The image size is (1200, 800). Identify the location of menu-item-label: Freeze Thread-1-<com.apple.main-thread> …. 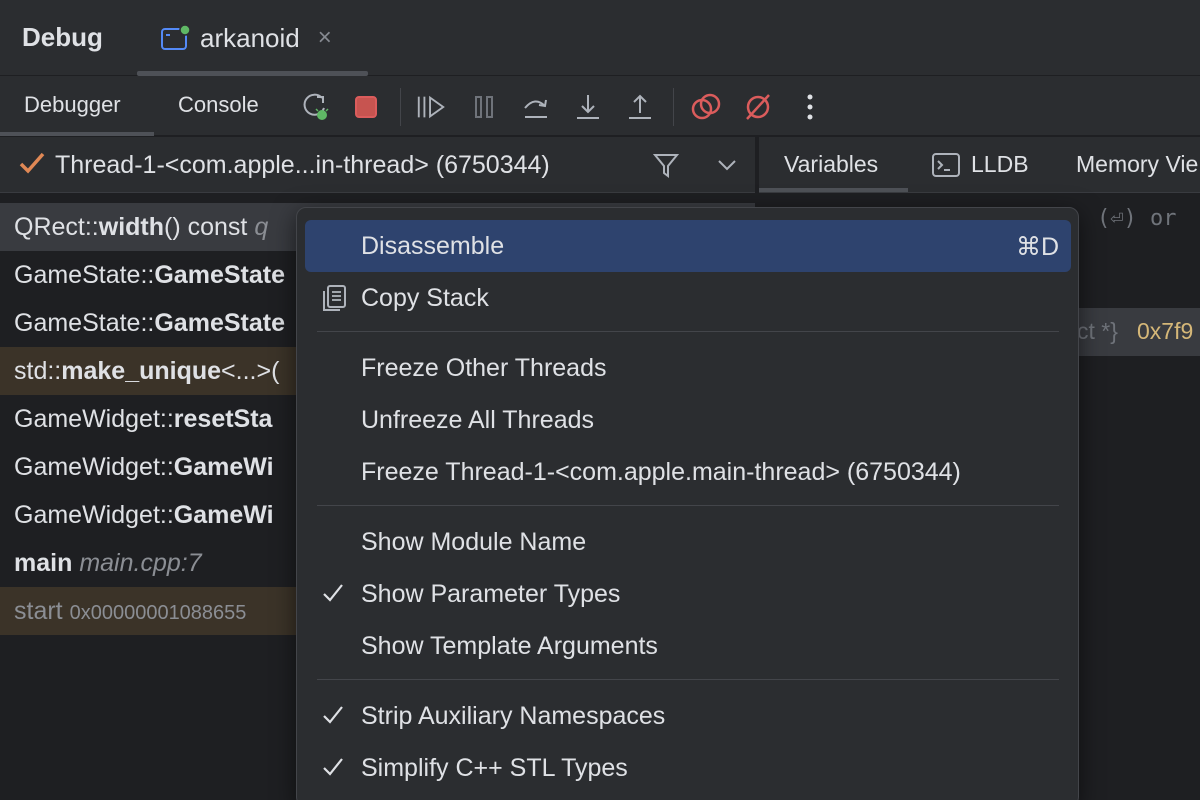
(661, 472).